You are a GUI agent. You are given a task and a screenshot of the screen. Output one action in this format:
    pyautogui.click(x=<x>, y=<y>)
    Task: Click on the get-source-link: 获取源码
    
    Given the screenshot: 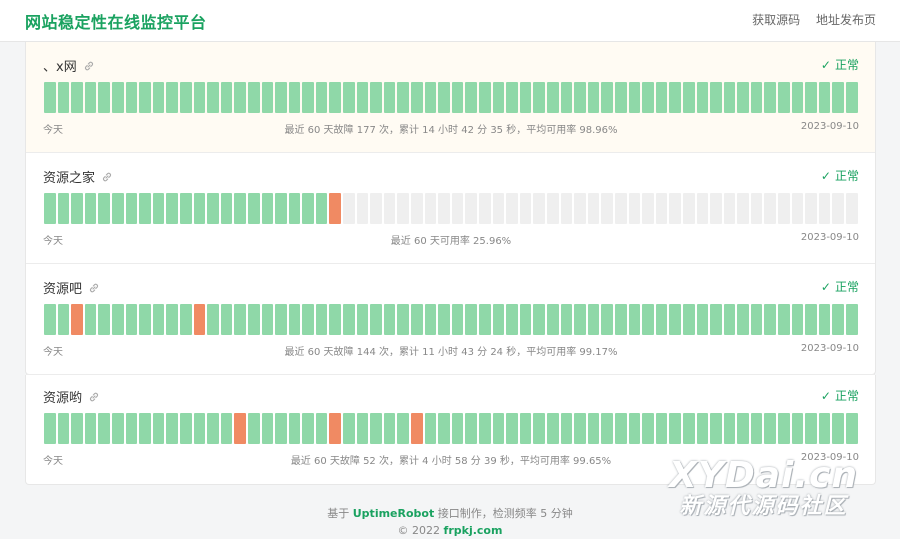 What is the action you would take?
    pyautogui.click(x=776, y=20)
    